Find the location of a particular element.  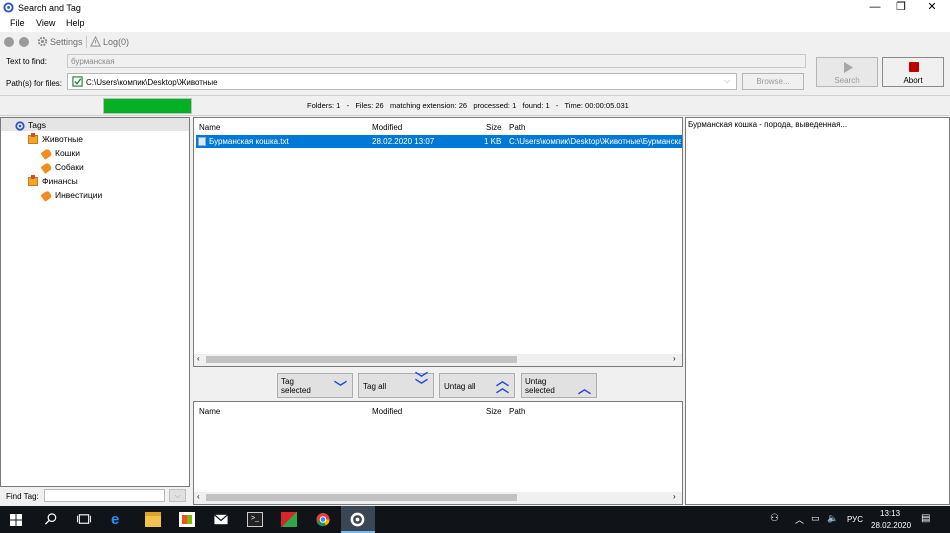

untag-all-label: Untag all is located at coordinates (460, 386).